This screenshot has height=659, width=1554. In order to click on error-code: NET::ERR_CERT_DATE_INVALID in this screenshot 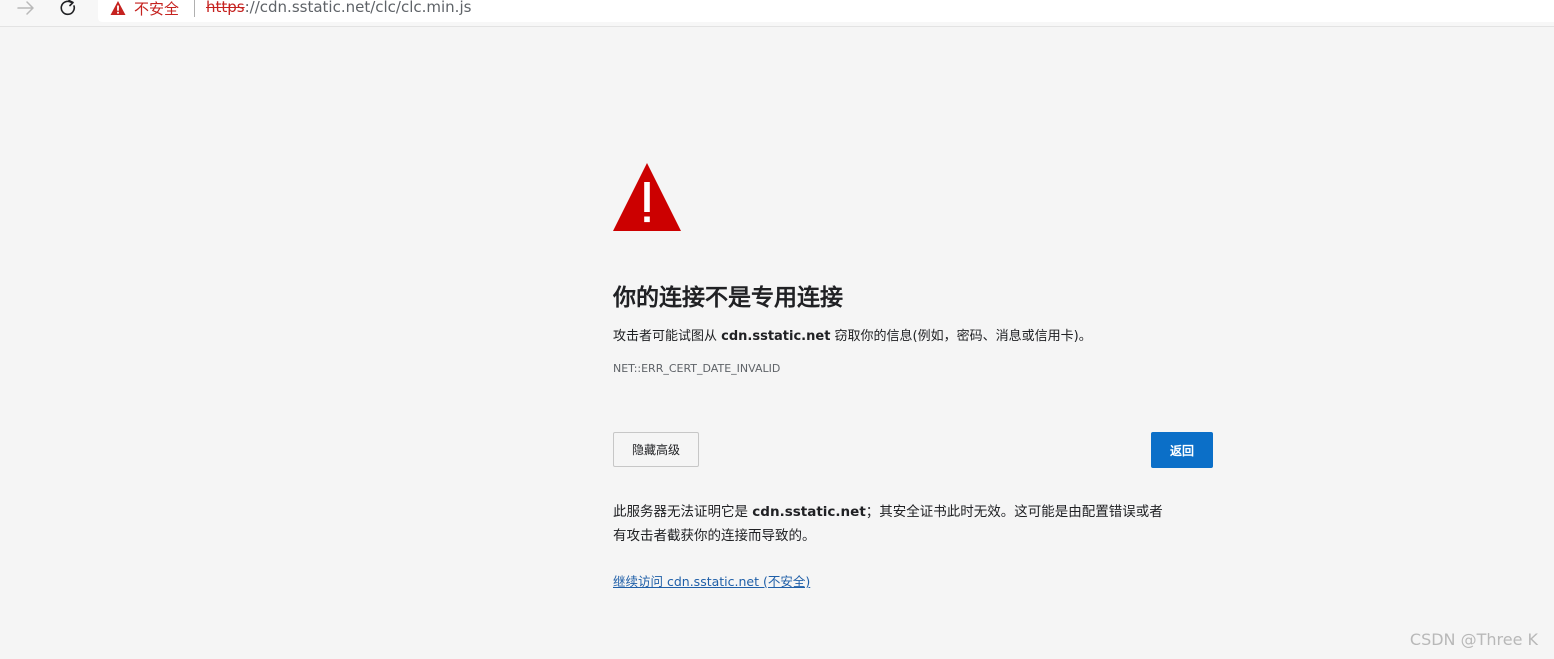, I will do `click(697, 368)`.